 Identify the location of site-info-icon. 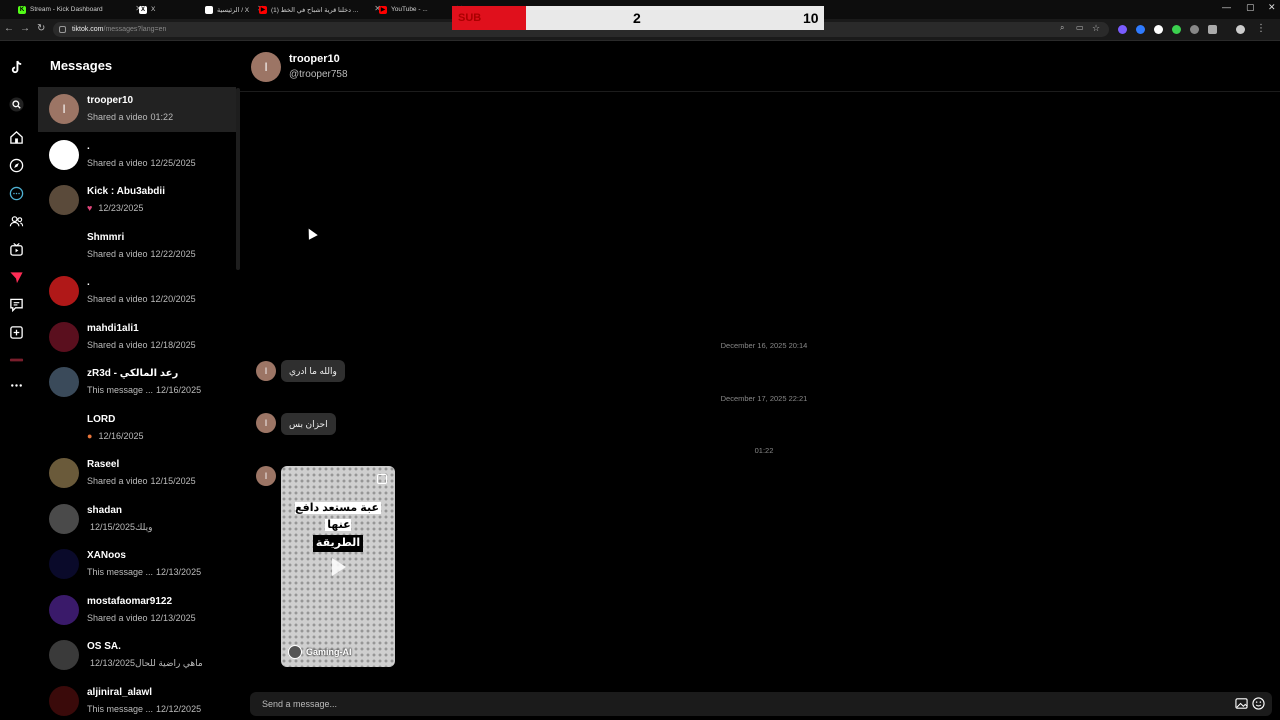
(62, 29).